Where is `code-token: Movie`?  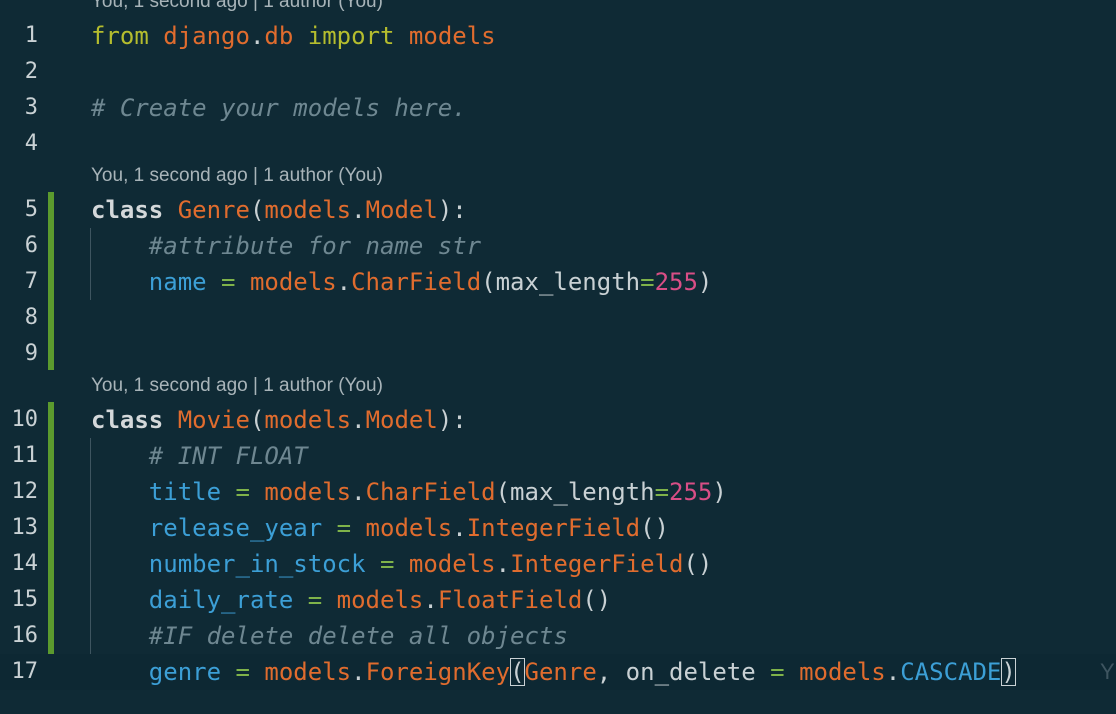 code-token: Movie is located at coordinates (213, 420).